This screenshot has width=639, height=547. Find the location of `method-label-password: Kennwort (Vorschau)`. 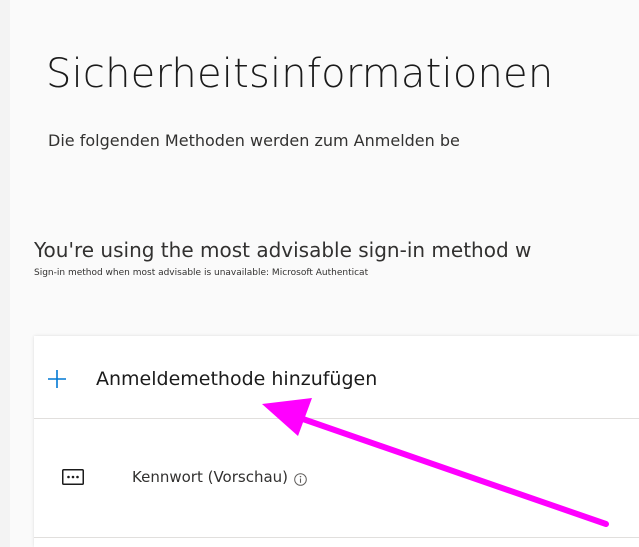

method-label-password: Kennwort (Vorschau) is located at coordinates (219, 477).